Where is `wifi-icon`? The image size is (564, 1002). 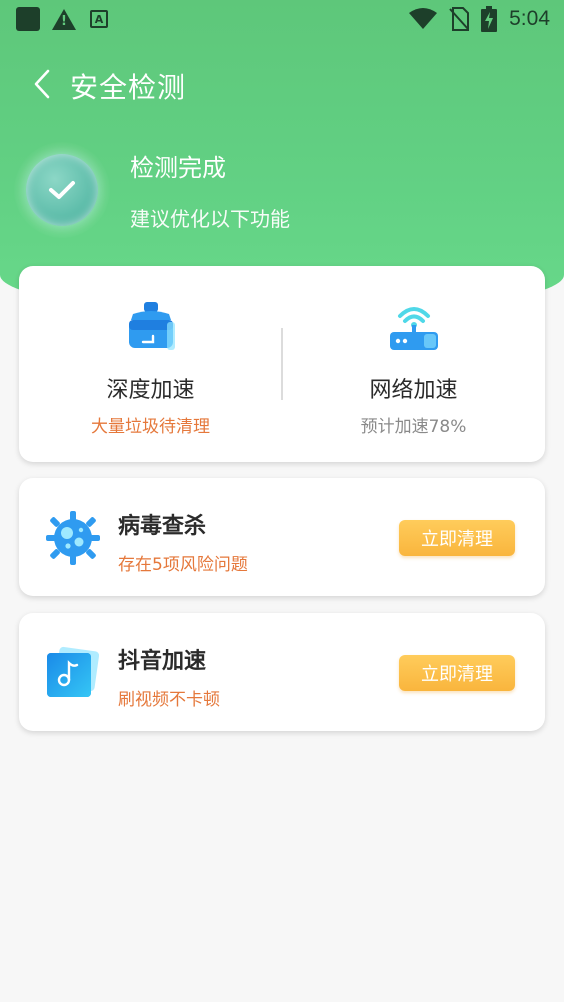
wifi-icon is located at coordinates (423, 18).